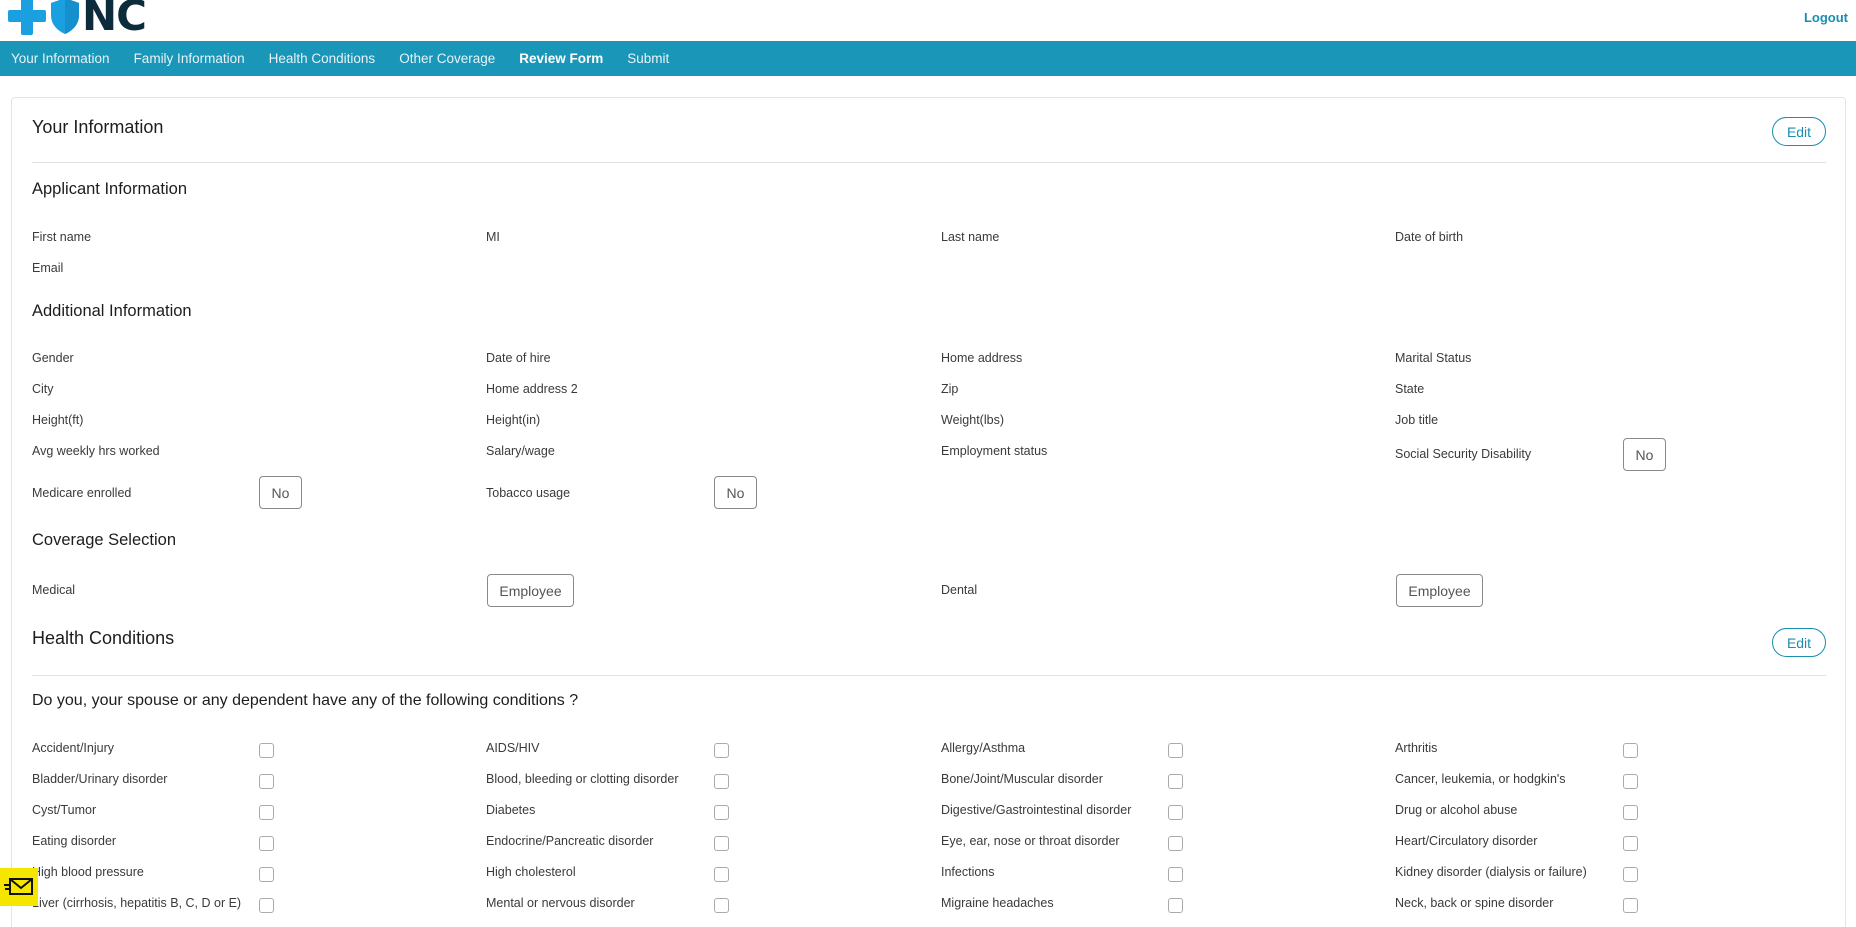 The width and height of the screenshot is (1856, 927). What do you see at coordinates (982, 358) in the screenshot?
I see `home-address-label: Home address` at bounding box center [982, 358].